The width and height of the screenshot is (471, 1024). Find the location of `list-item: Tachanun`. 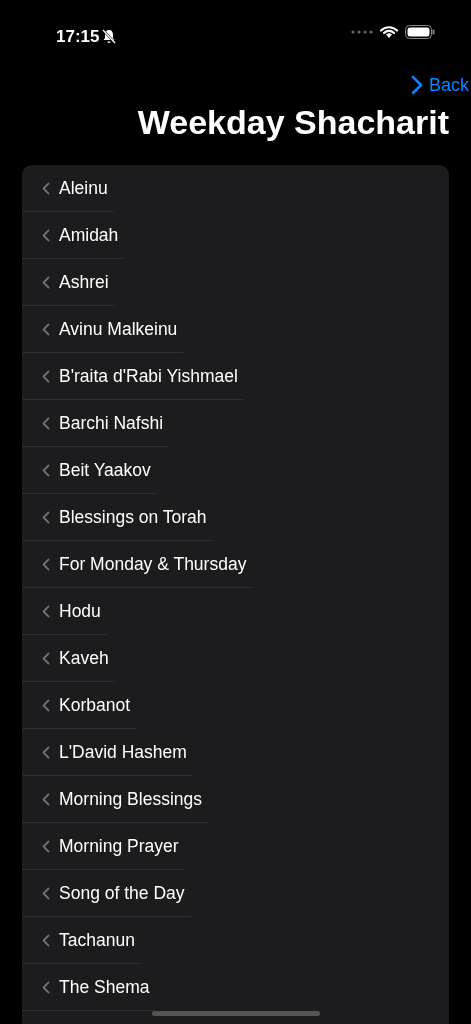

list-item: Tachanun is located at coordinates (81, 940).